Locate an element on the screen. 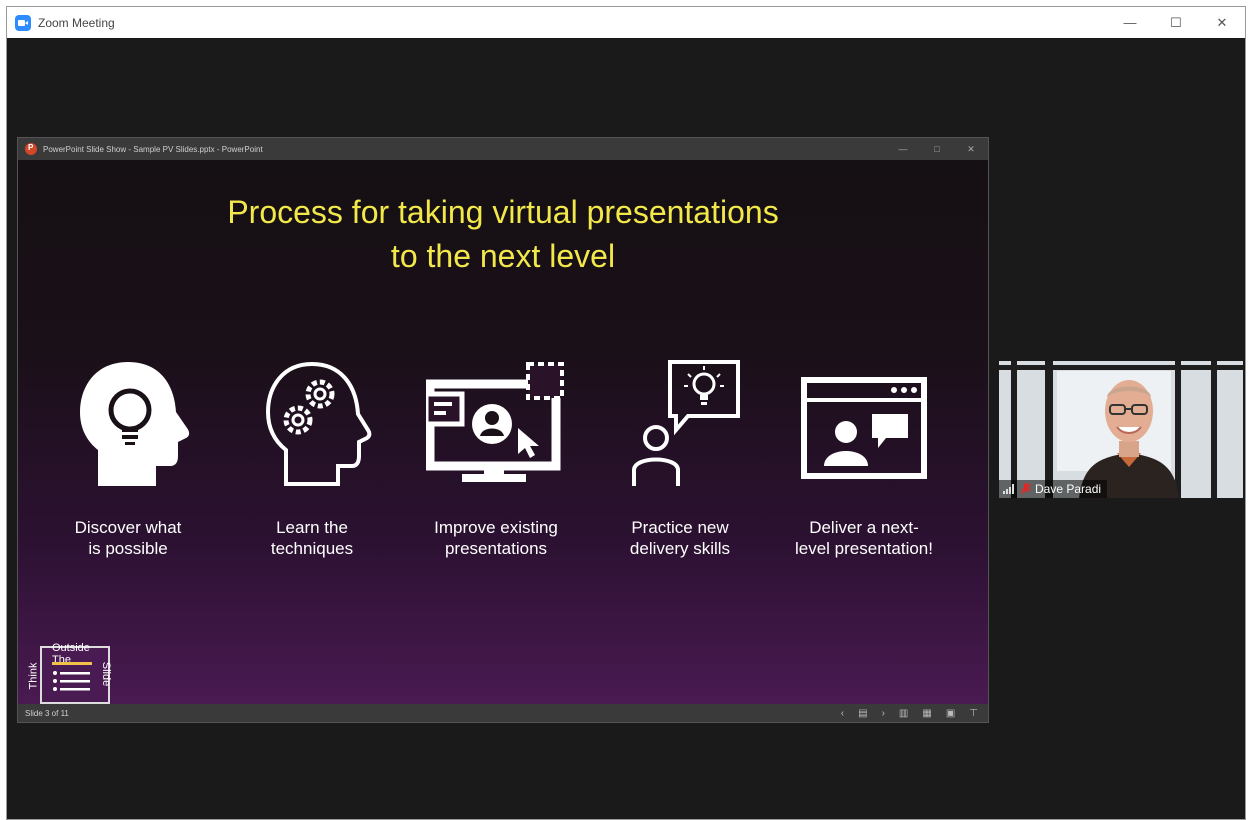 Image resolution: width=1250 pixels, height=820 pixels. slide-sorter-button: ▦ is located at coordinates (926, 713).